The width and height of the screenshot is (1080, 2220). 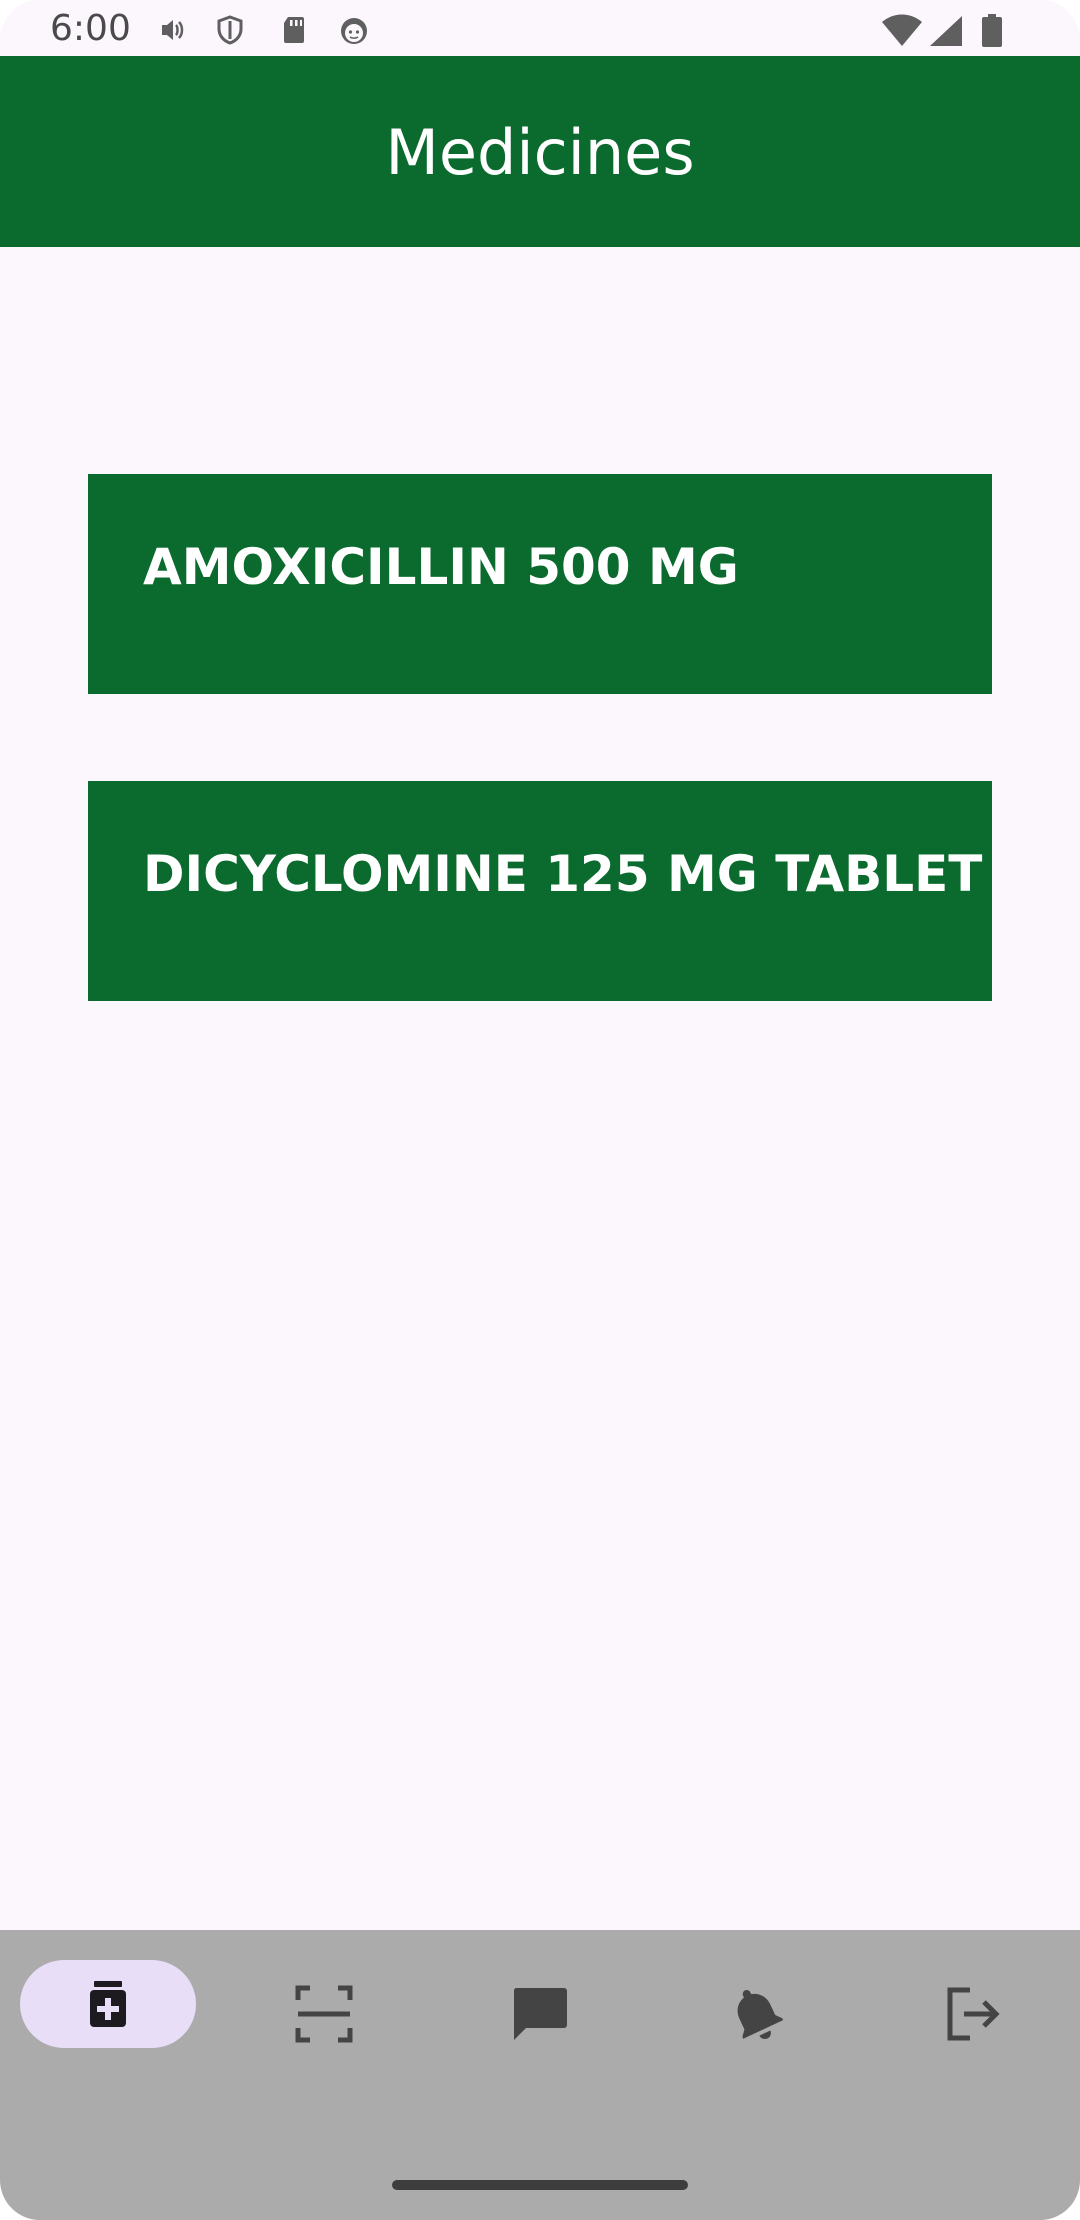 I want to click on page-title: Medicines, so click(x=540, y=152).